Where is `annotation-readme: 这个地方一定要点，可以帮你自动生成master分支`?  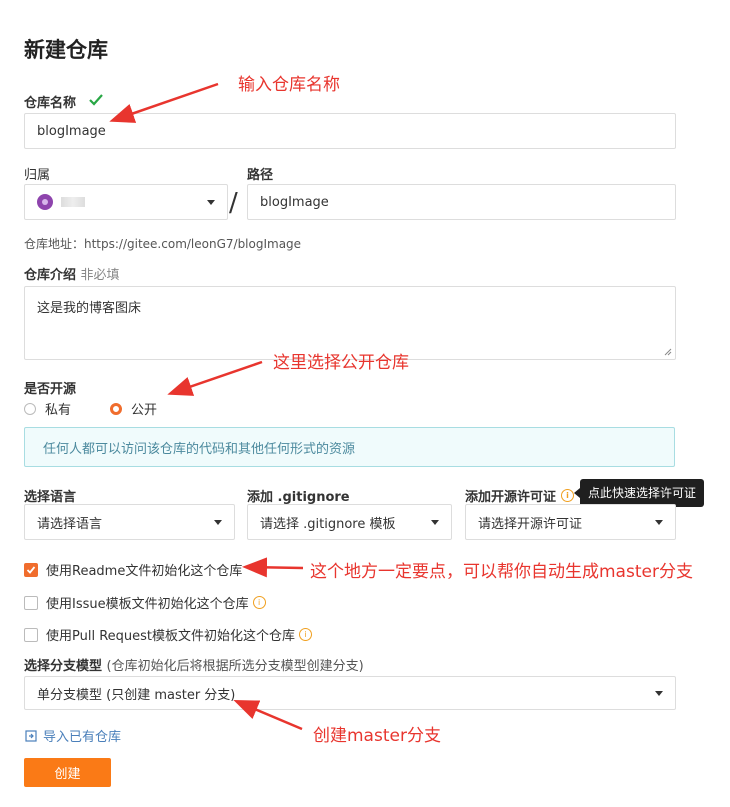 annotation-readme: 这个地方一定要点，可以帮你自动生成master分支 is located at coordinates (501, 572).